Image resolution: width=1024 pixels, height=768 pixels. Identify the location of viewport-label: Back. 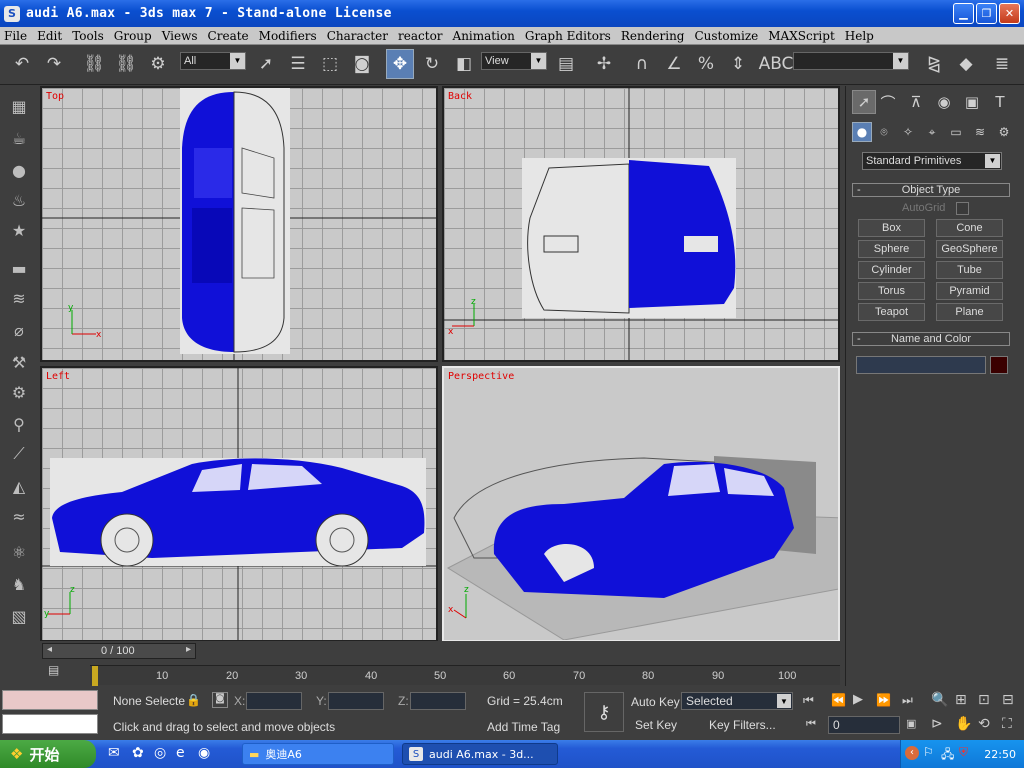
(460, 96).